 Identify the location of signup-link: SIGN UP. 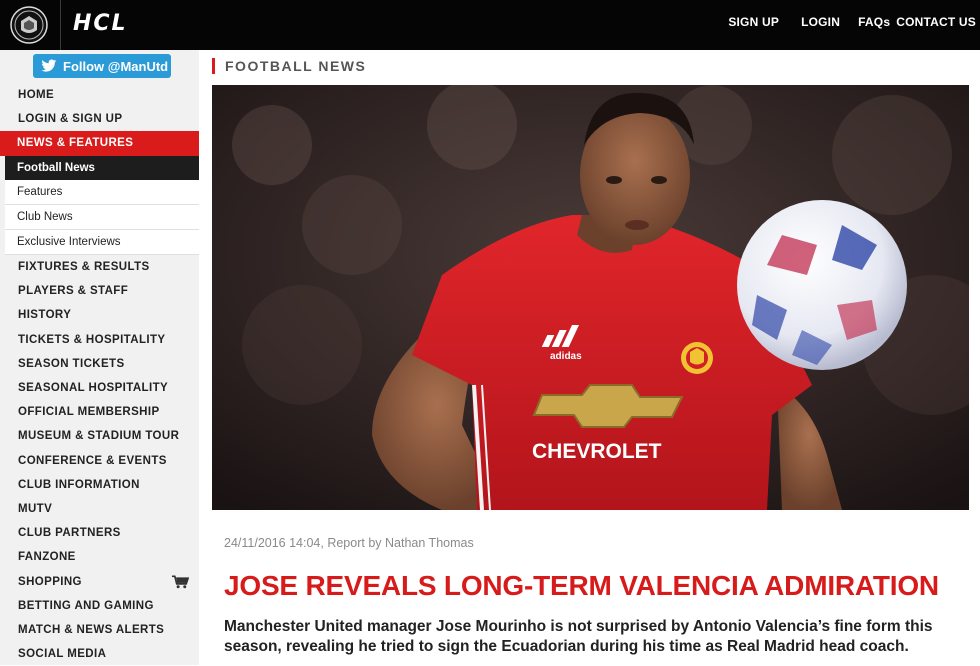
(753, 22).